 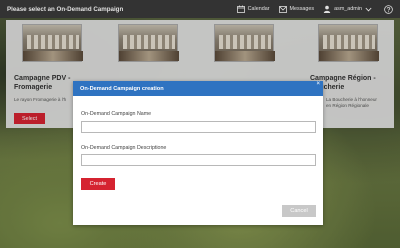 I want to click on close-icon: ×, so click(x=318, y=84).